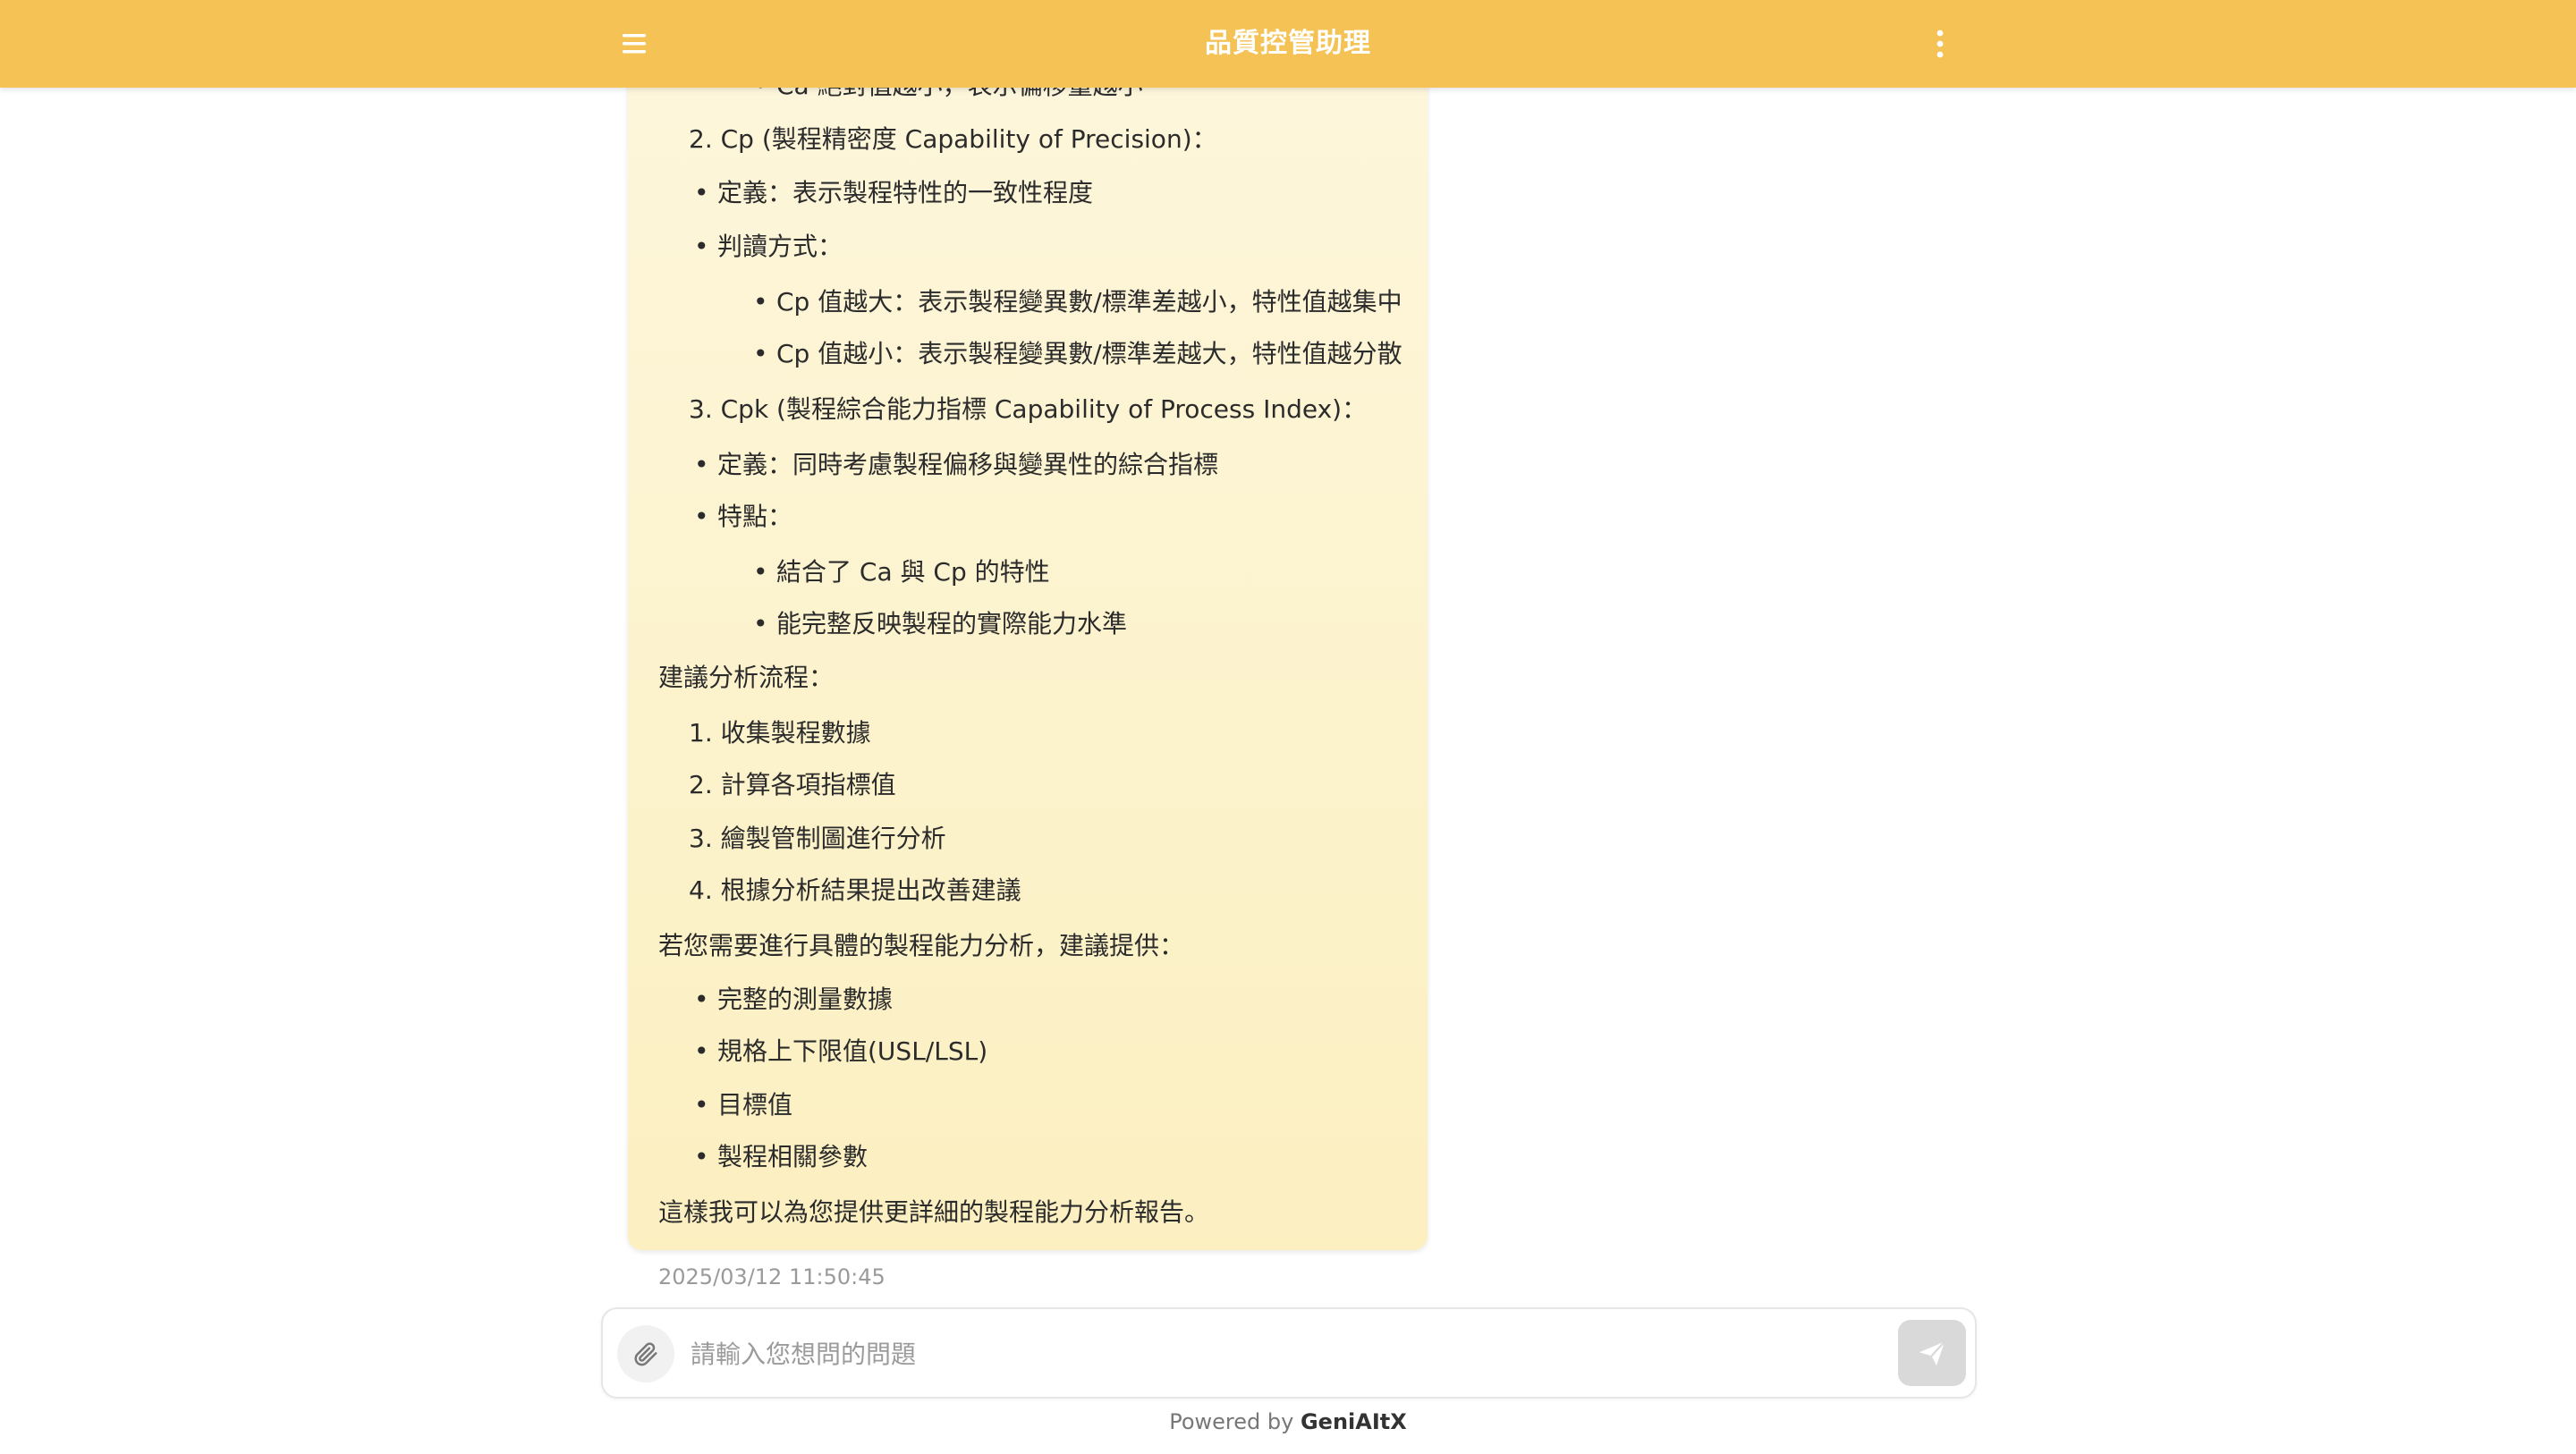 The image size is (2576, 1454). I want to click on paperclip-icon, so click(645, 1354).